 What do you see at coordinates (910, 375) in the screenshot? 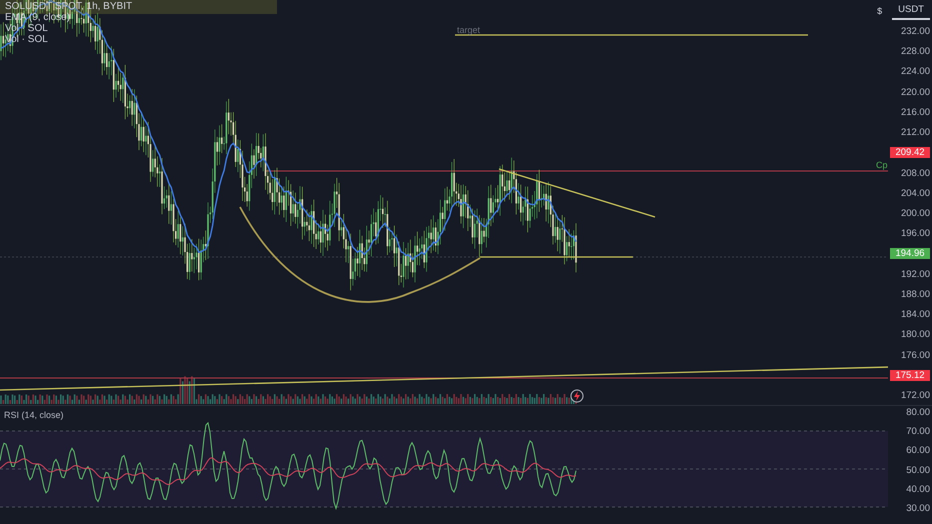
I see `price-badge: 175.12` at bounding box center [910, 375].